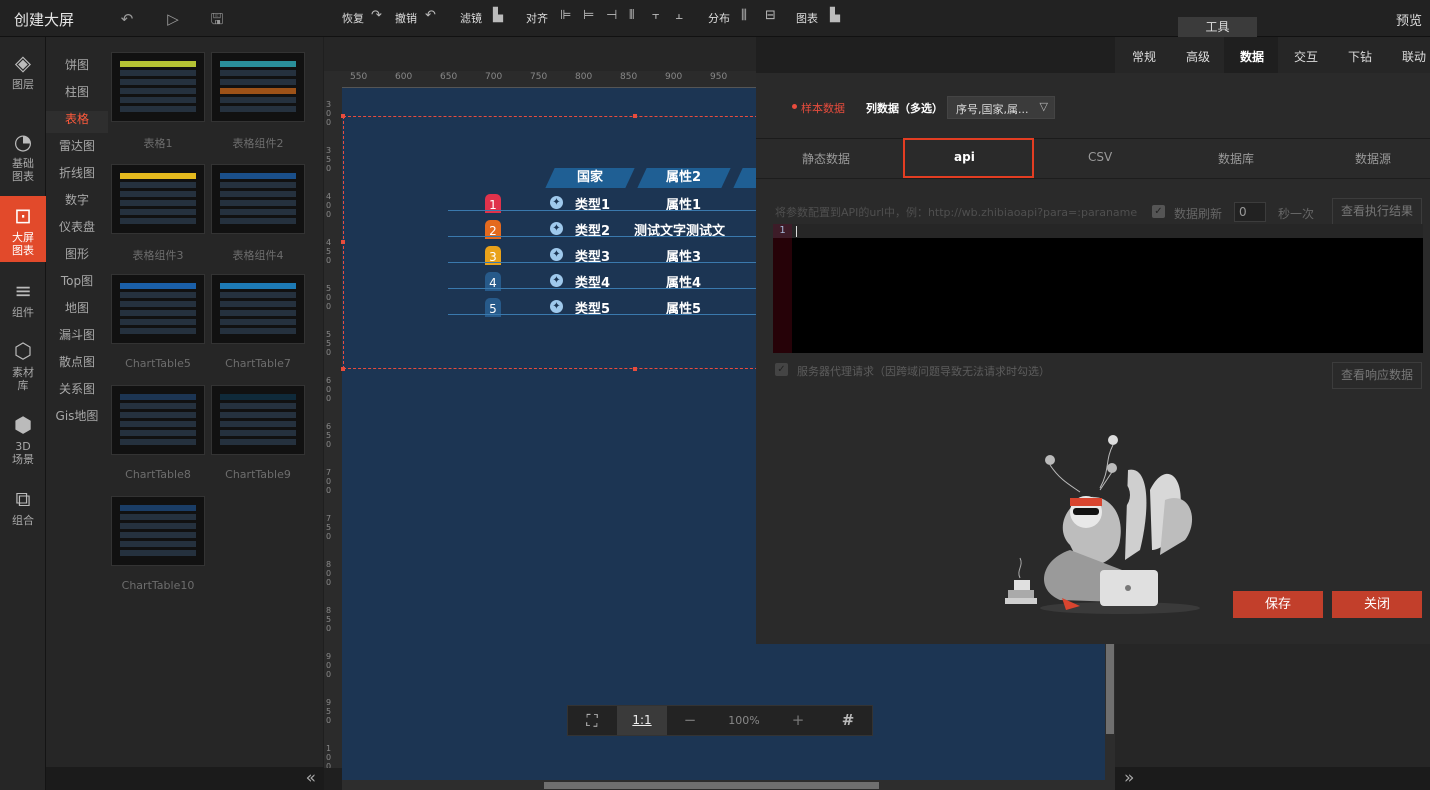 This screenshot has width=1430, height=790. I want to click on align-left-icon: ⊫, so click(565, 15).